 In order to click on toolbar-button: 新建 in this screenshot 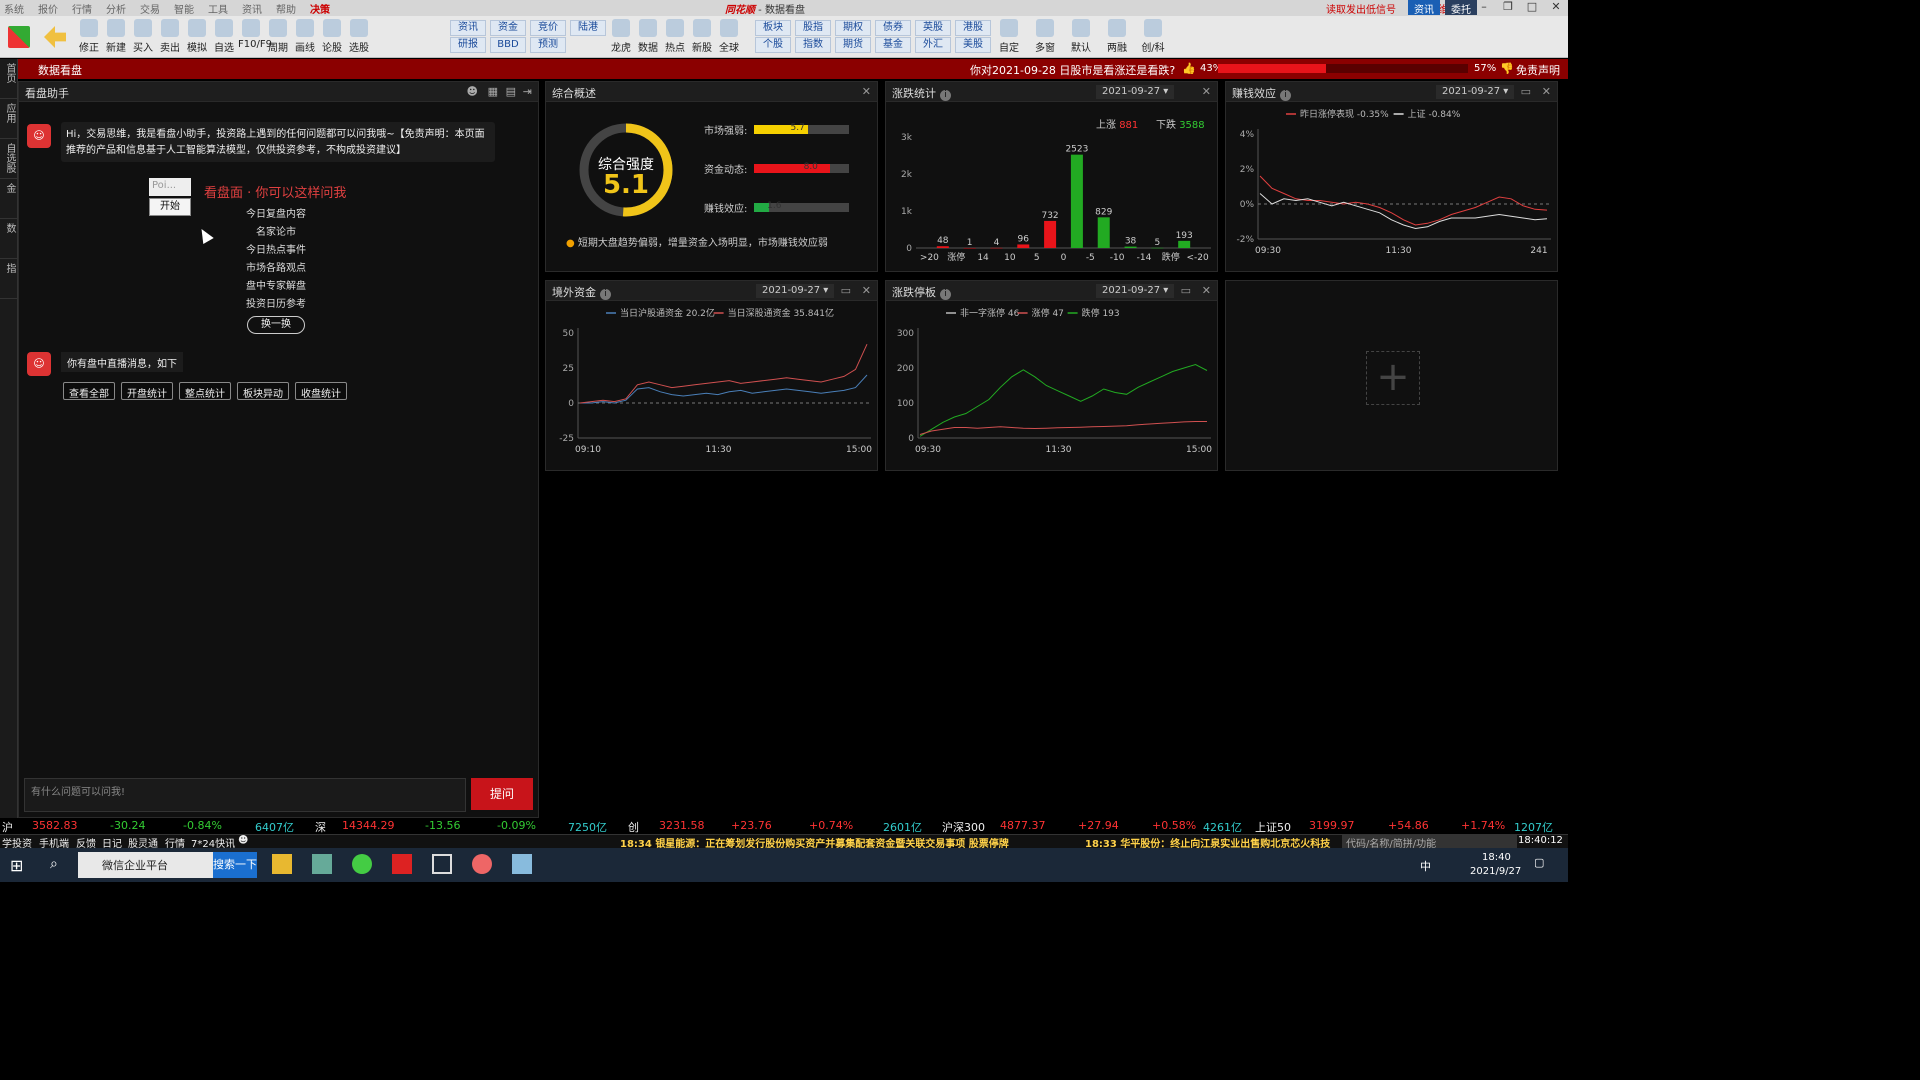, I will do `click(116, 36)`.